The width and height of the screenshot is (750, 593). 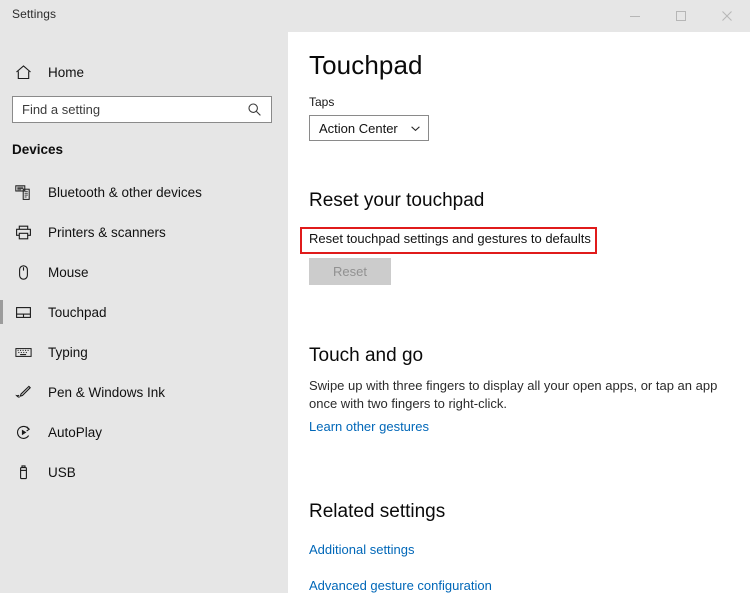 What do you see at coordinates (144, 472) in the screenshot?
I see `sidebar-item-usb: USB` at bounding box center [144, 472].